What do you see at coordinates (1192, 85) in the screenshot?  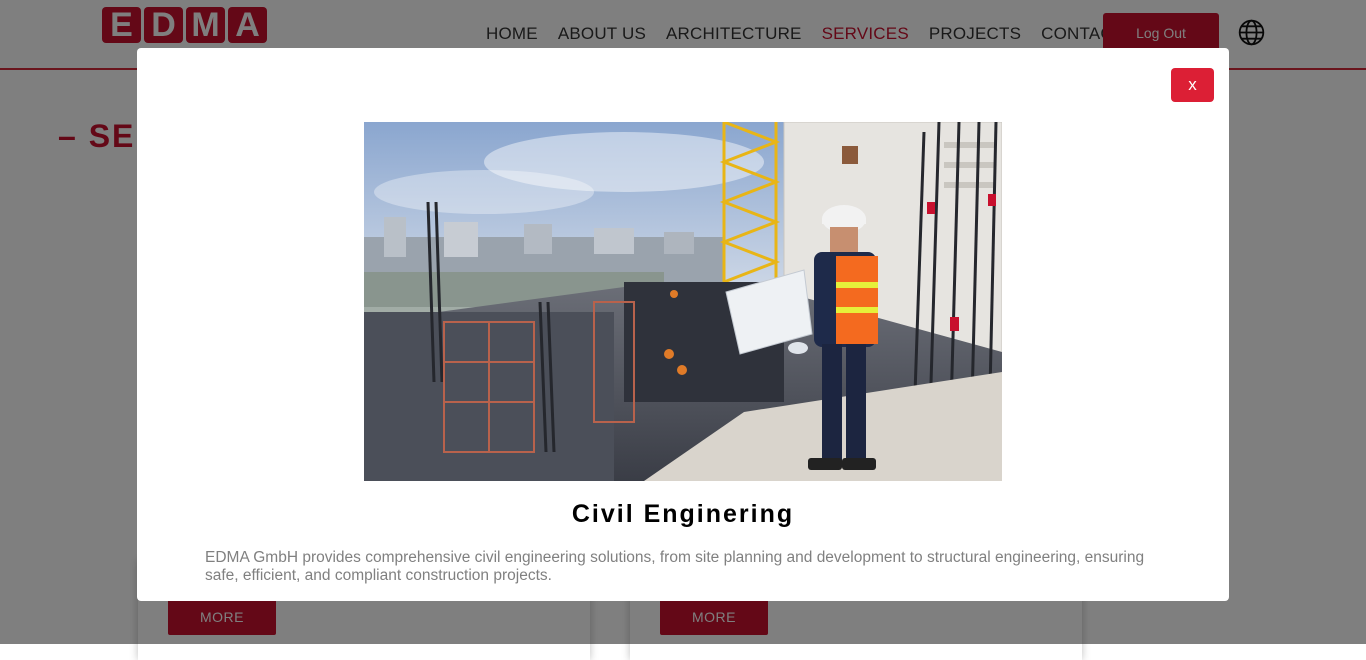 I see `close-button: x` at bounding box center [1192, 85].